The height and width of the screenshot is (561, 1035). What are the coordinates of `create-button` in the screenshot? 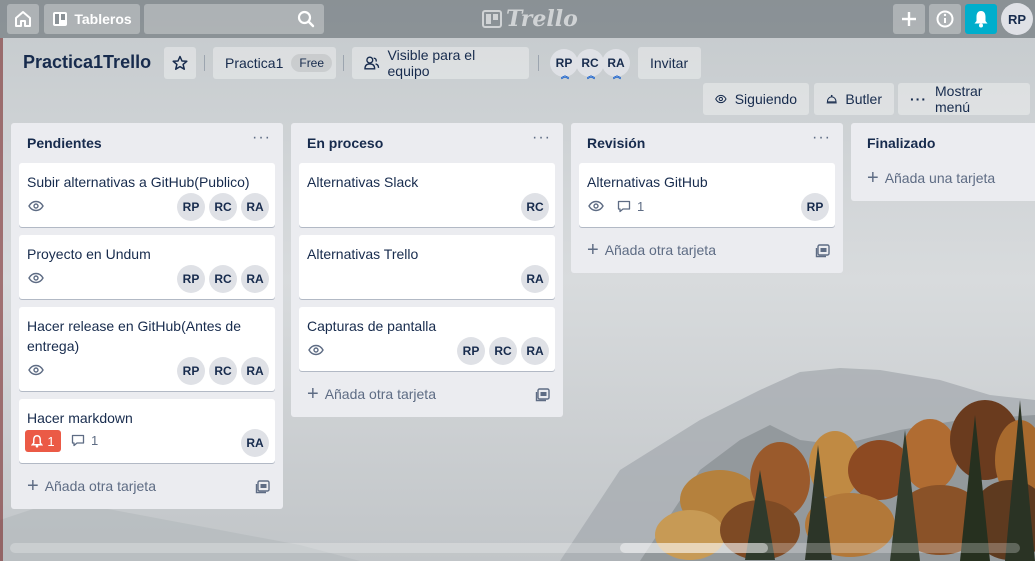 It's located at (909, 19).